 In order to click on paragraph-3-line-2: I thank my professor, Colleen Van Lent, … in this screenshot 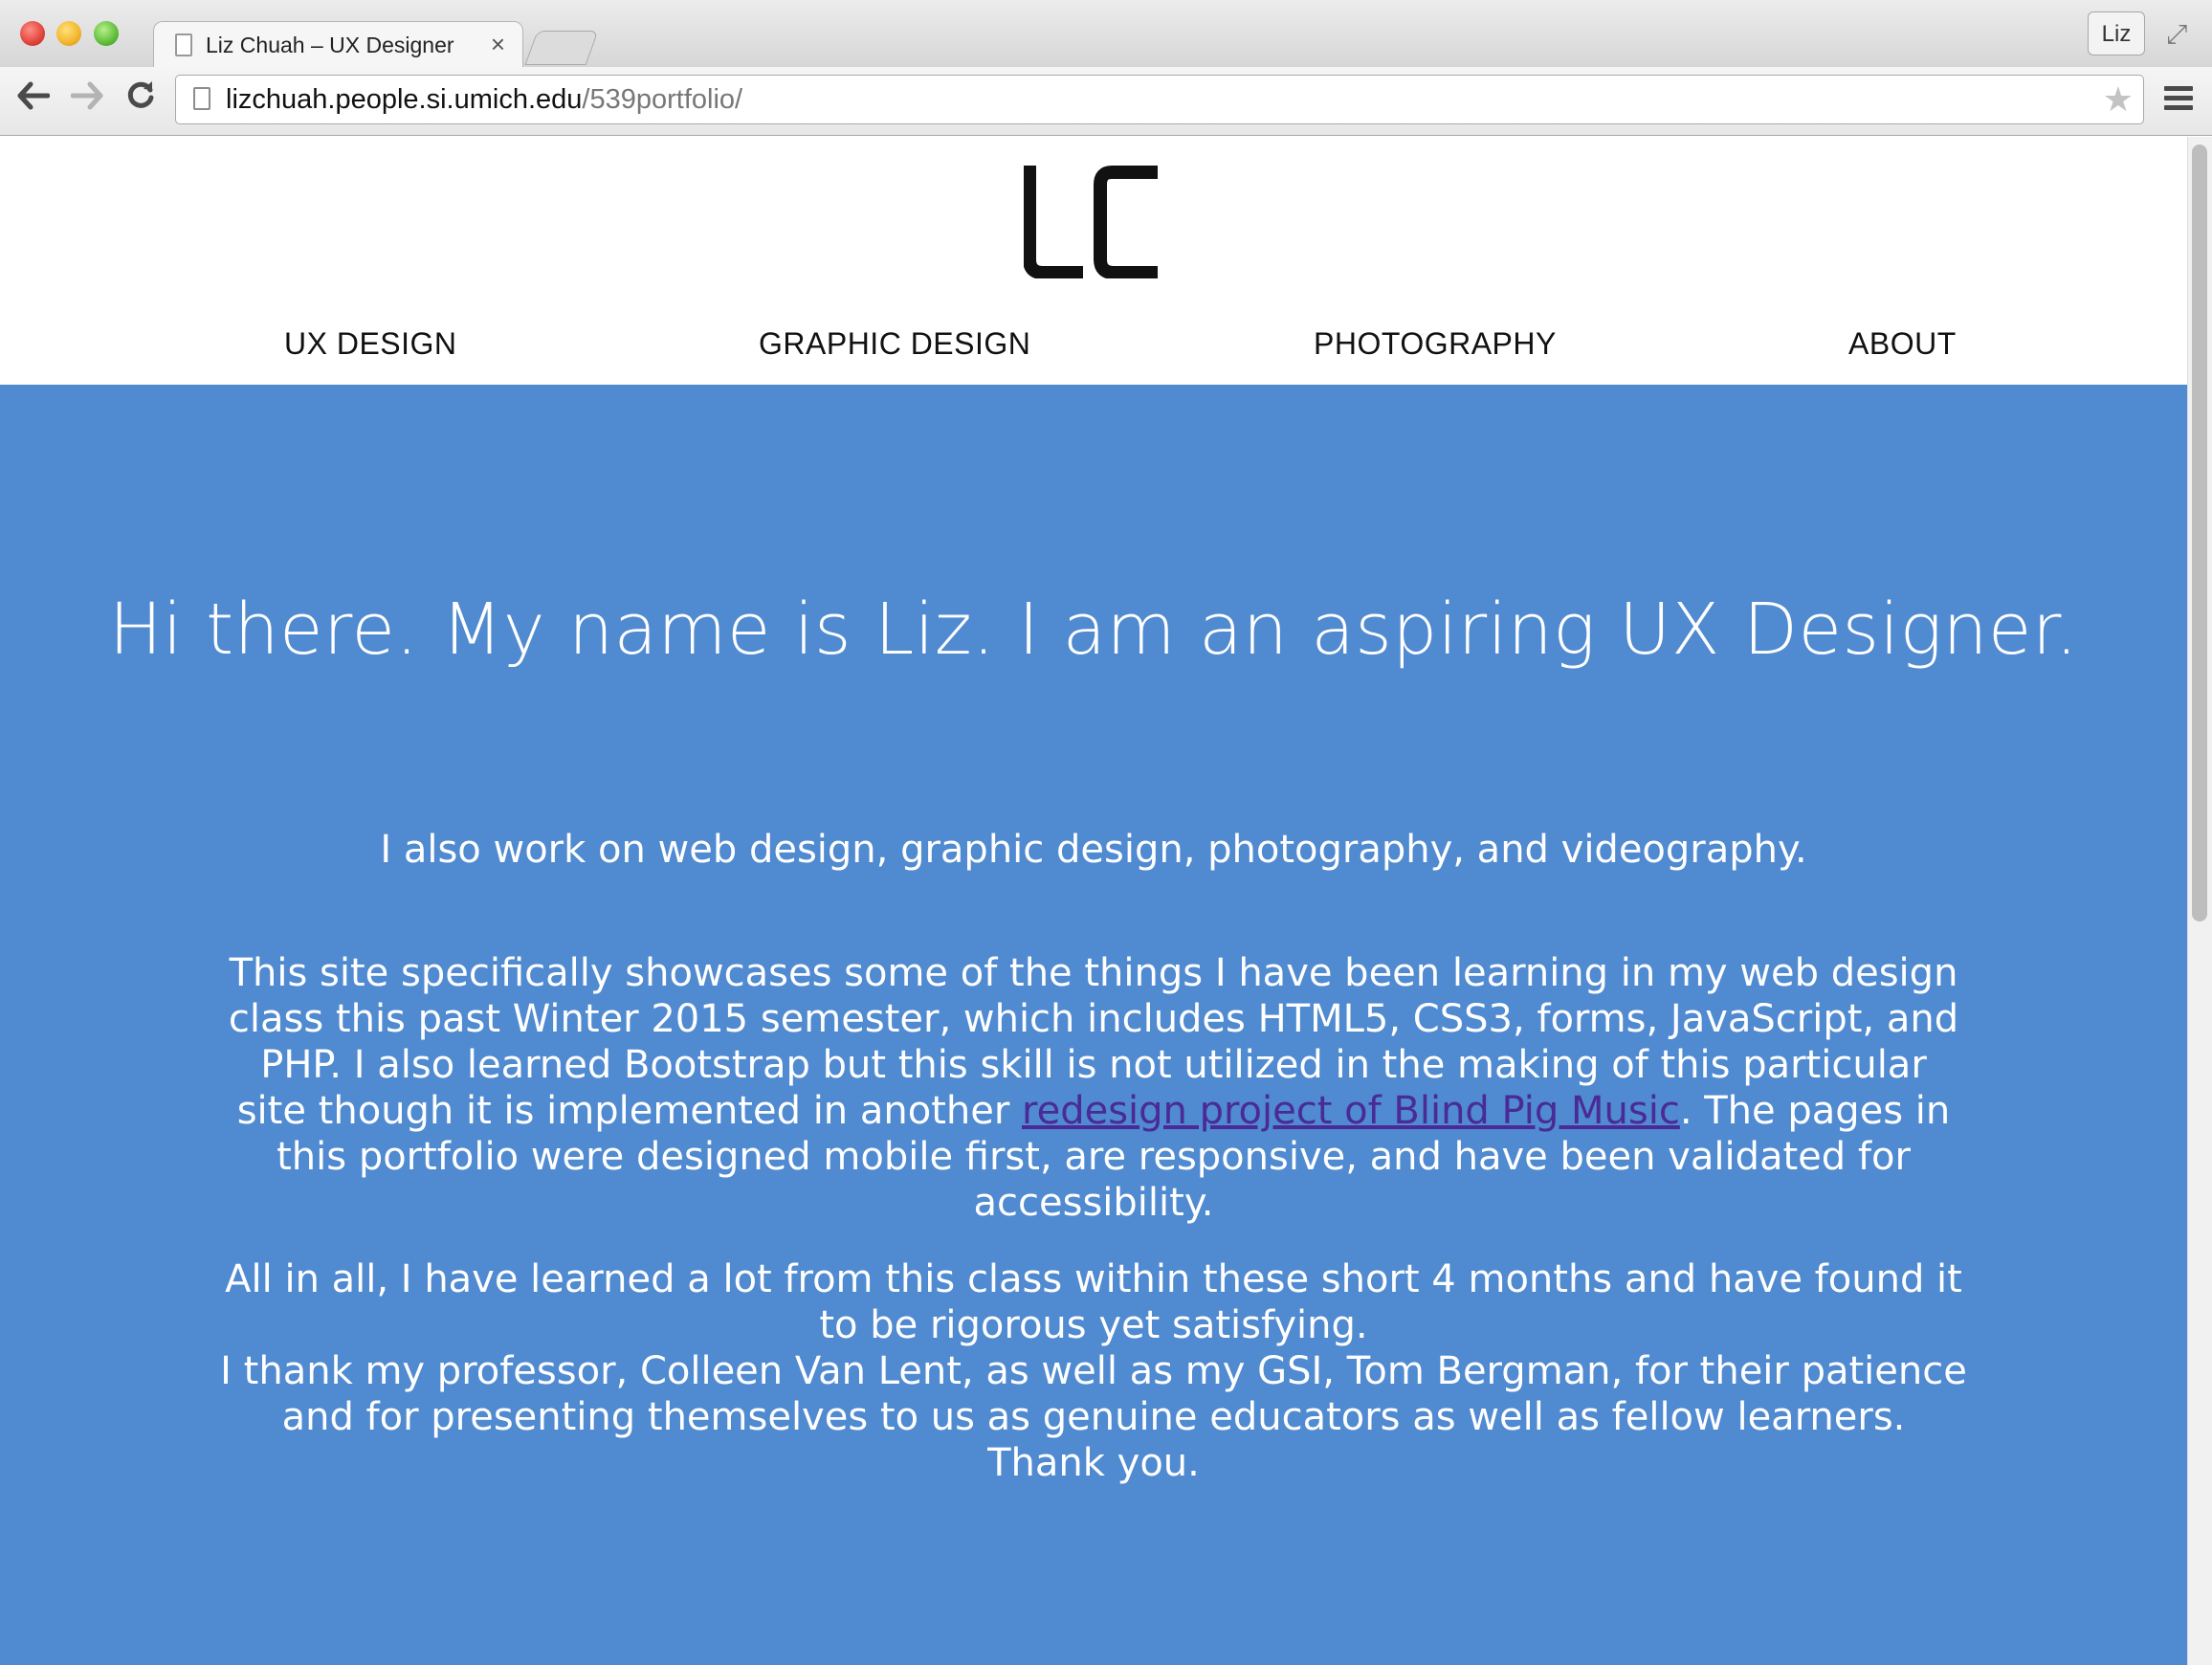, I will do `click(1093, 1394)`.